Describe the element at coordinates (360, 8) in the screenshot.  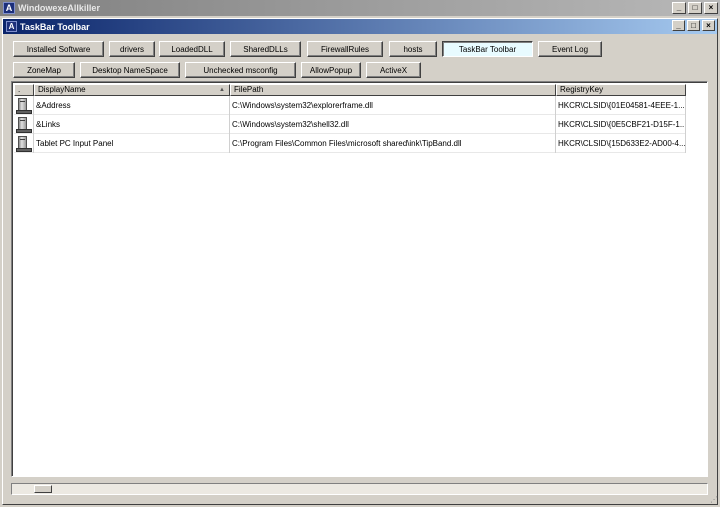
I see `app-title-bar: A WindowexeAllkiller _ □ ×` at that location.